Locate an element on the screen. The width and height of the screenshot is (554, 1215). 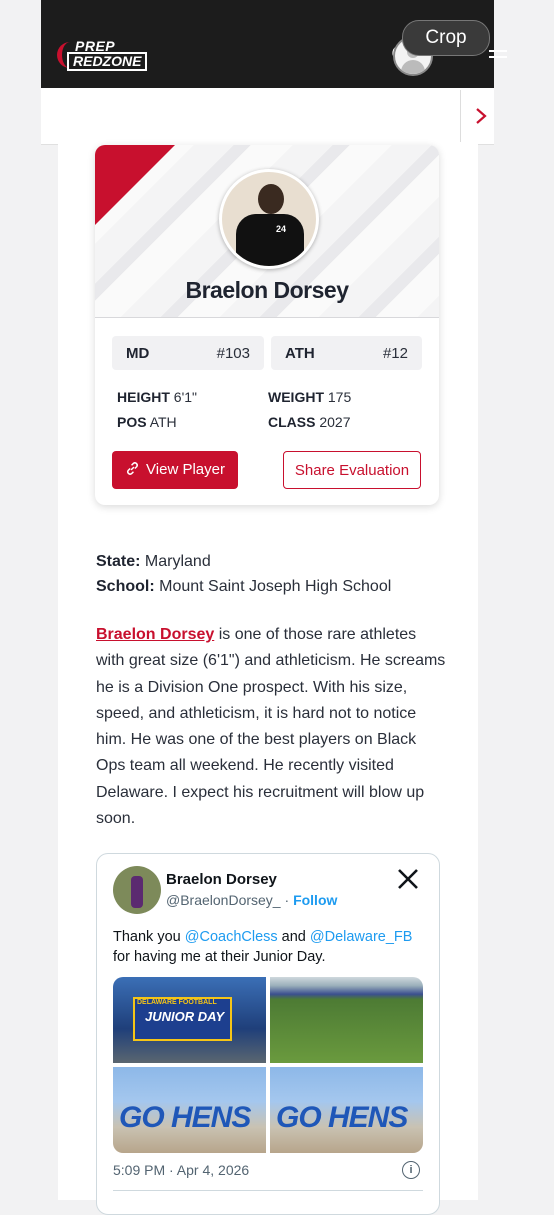
logo-redzone-text: REDZONE is located at coordinates (107, 61).